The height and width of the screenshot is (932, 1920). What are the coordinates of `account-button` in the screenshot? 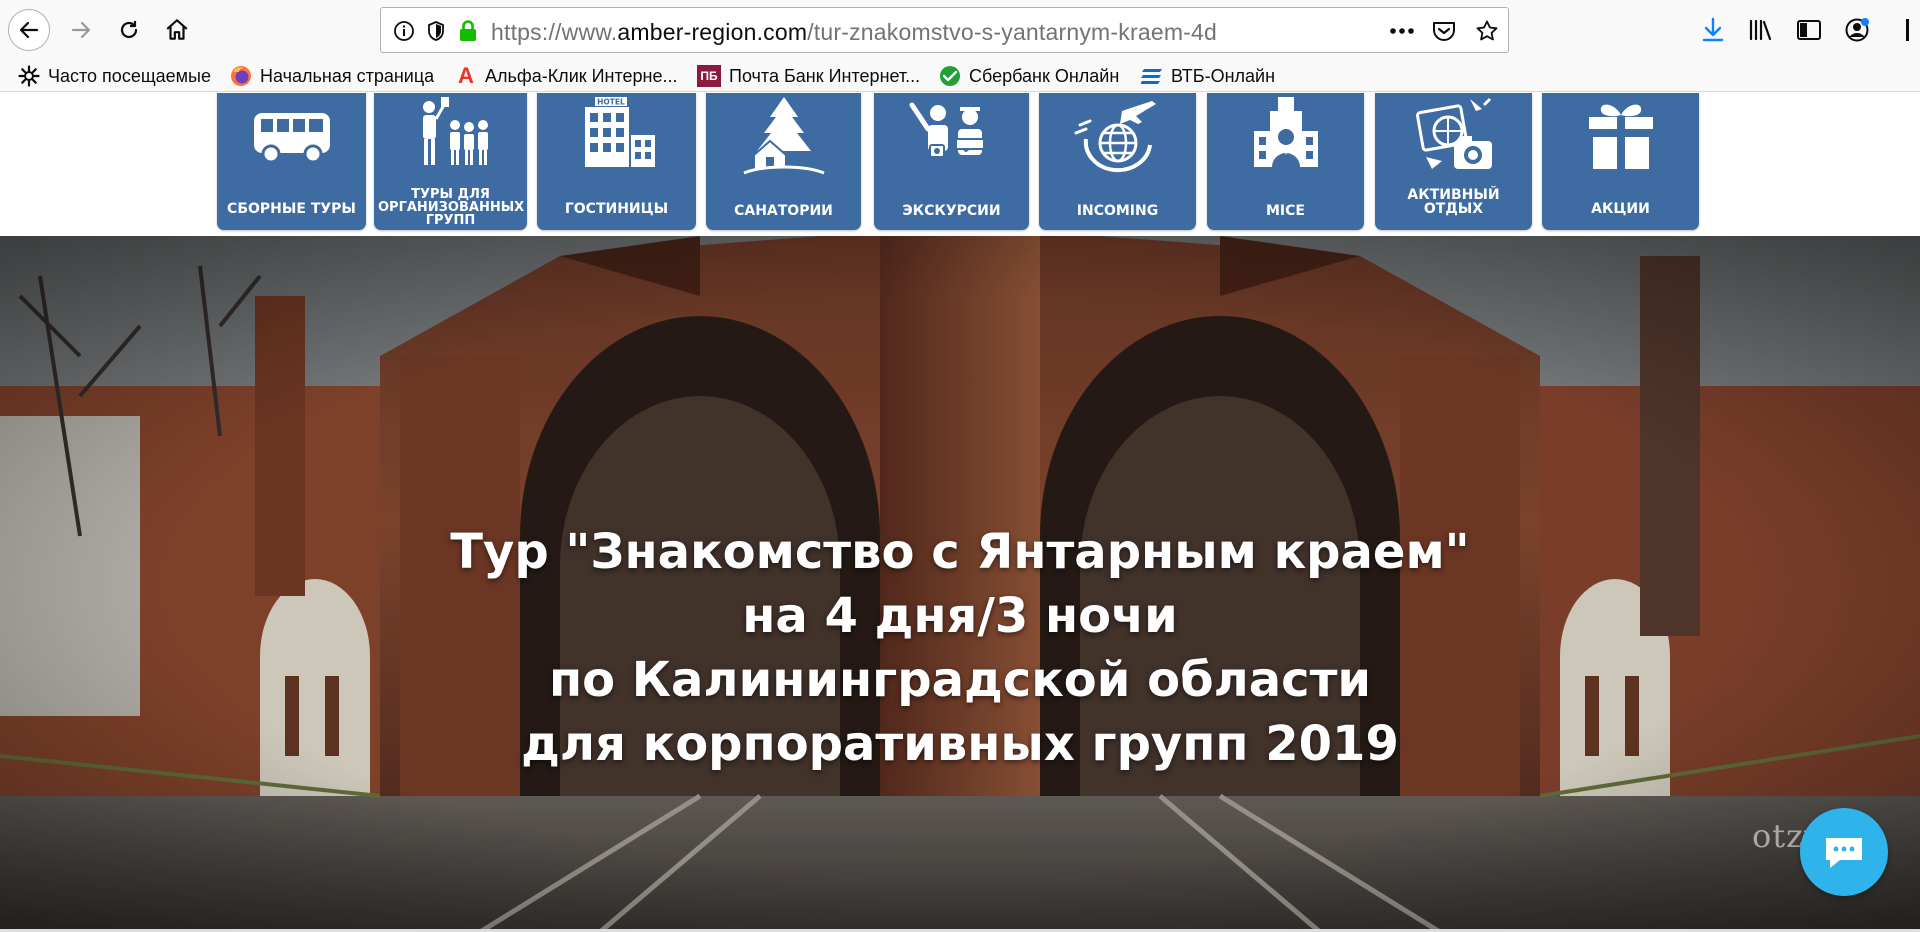 It's located at (1857, 30).